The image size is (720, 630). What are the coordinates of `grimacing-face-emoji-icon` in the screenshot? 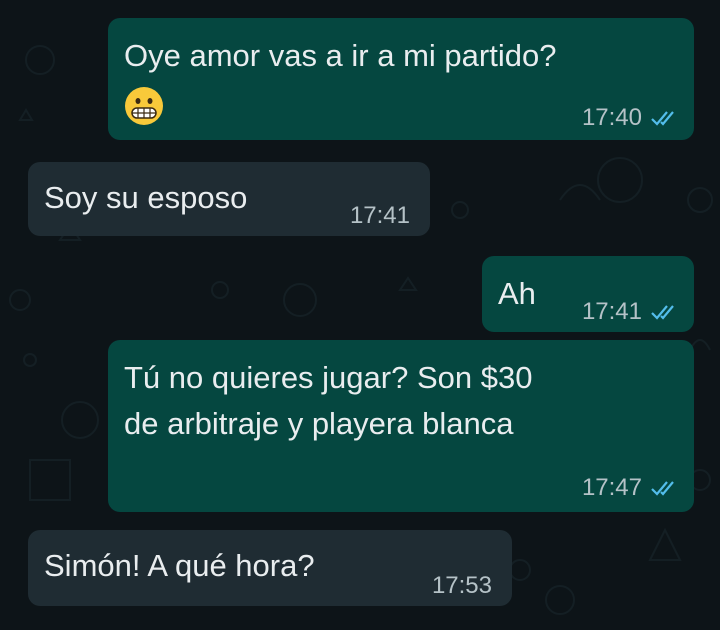 It's located at (144, 106).